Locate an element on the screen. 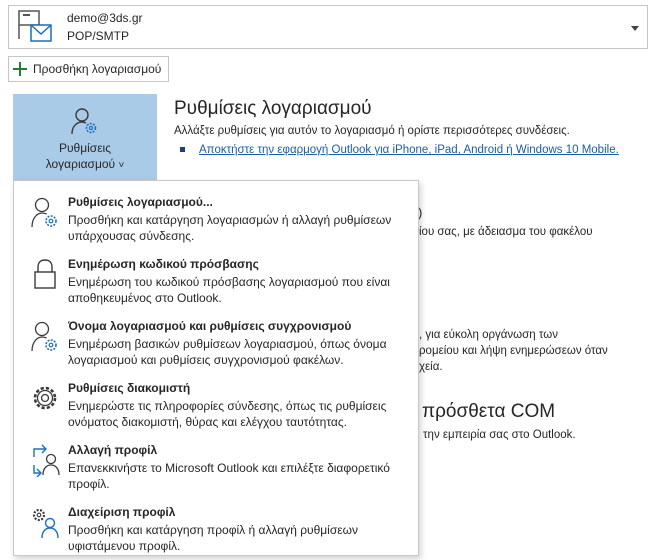 The image size is (652, 560). account-type: POP/SMTP is located at coordinates (98, 36).